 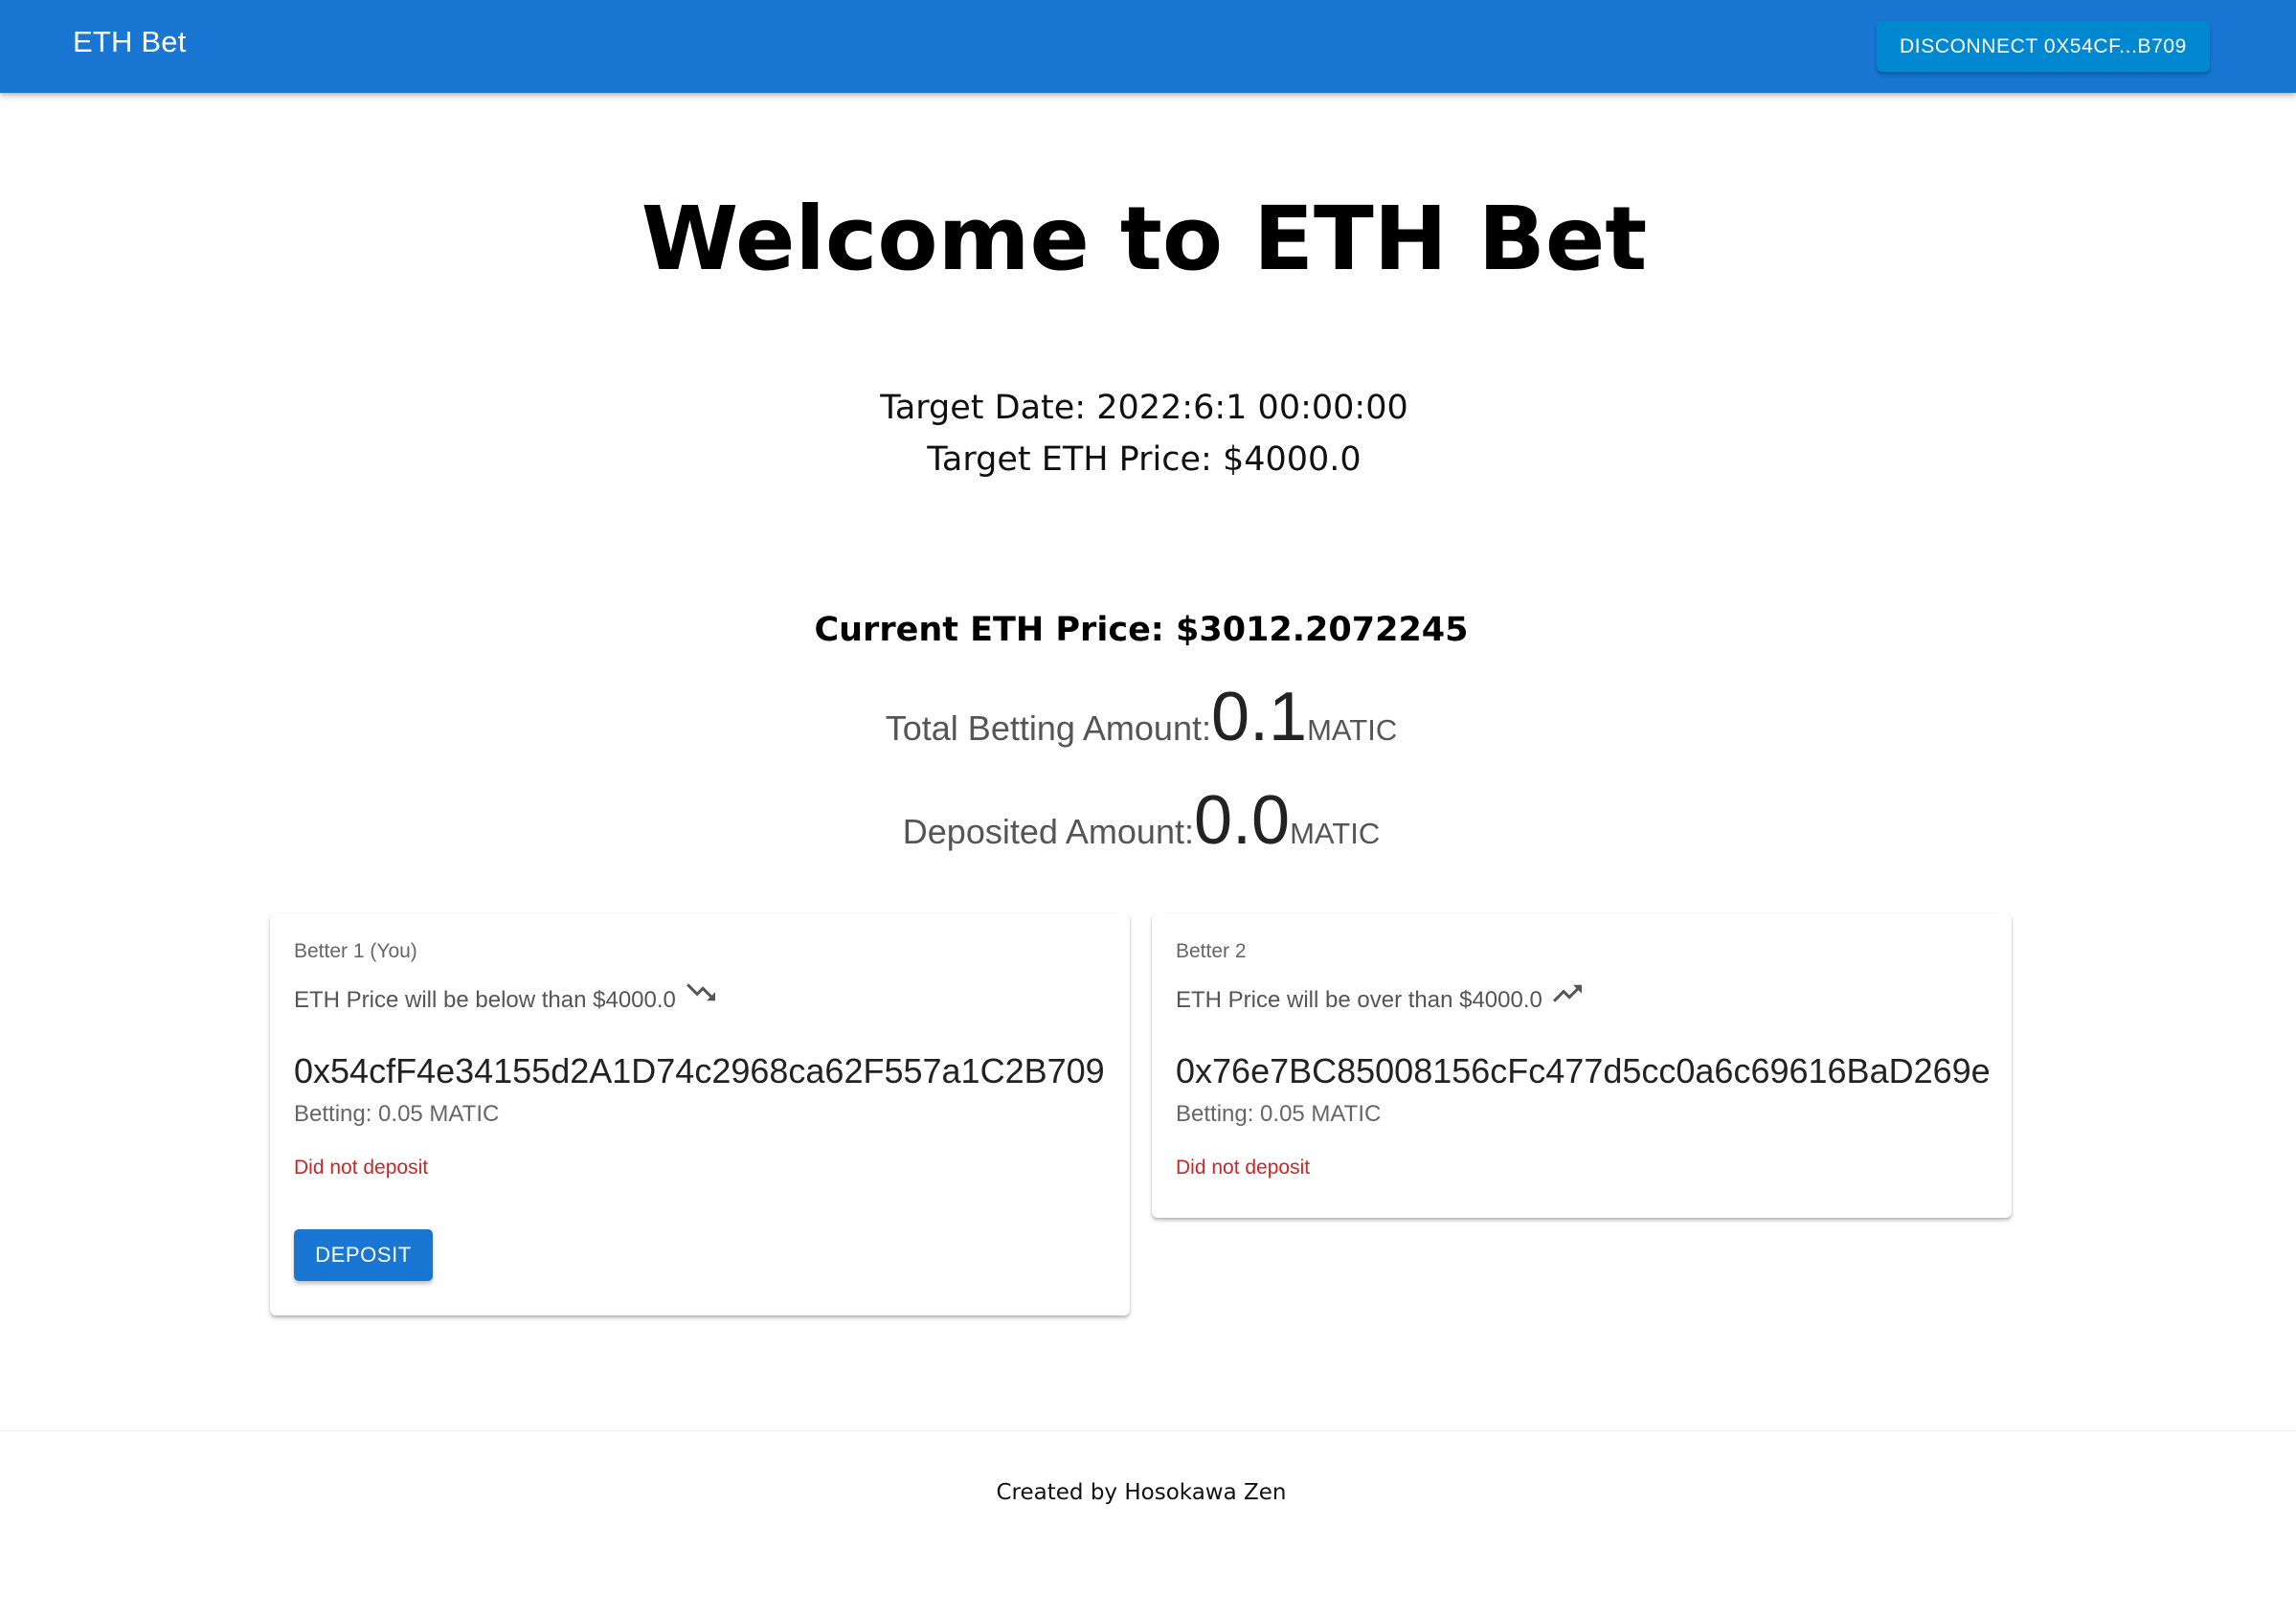 What do you see at coordinates (1144, 239) in the screenshot?
I see `page-title: Welcome to ETH Bet` at bounding box center [1144, 239].